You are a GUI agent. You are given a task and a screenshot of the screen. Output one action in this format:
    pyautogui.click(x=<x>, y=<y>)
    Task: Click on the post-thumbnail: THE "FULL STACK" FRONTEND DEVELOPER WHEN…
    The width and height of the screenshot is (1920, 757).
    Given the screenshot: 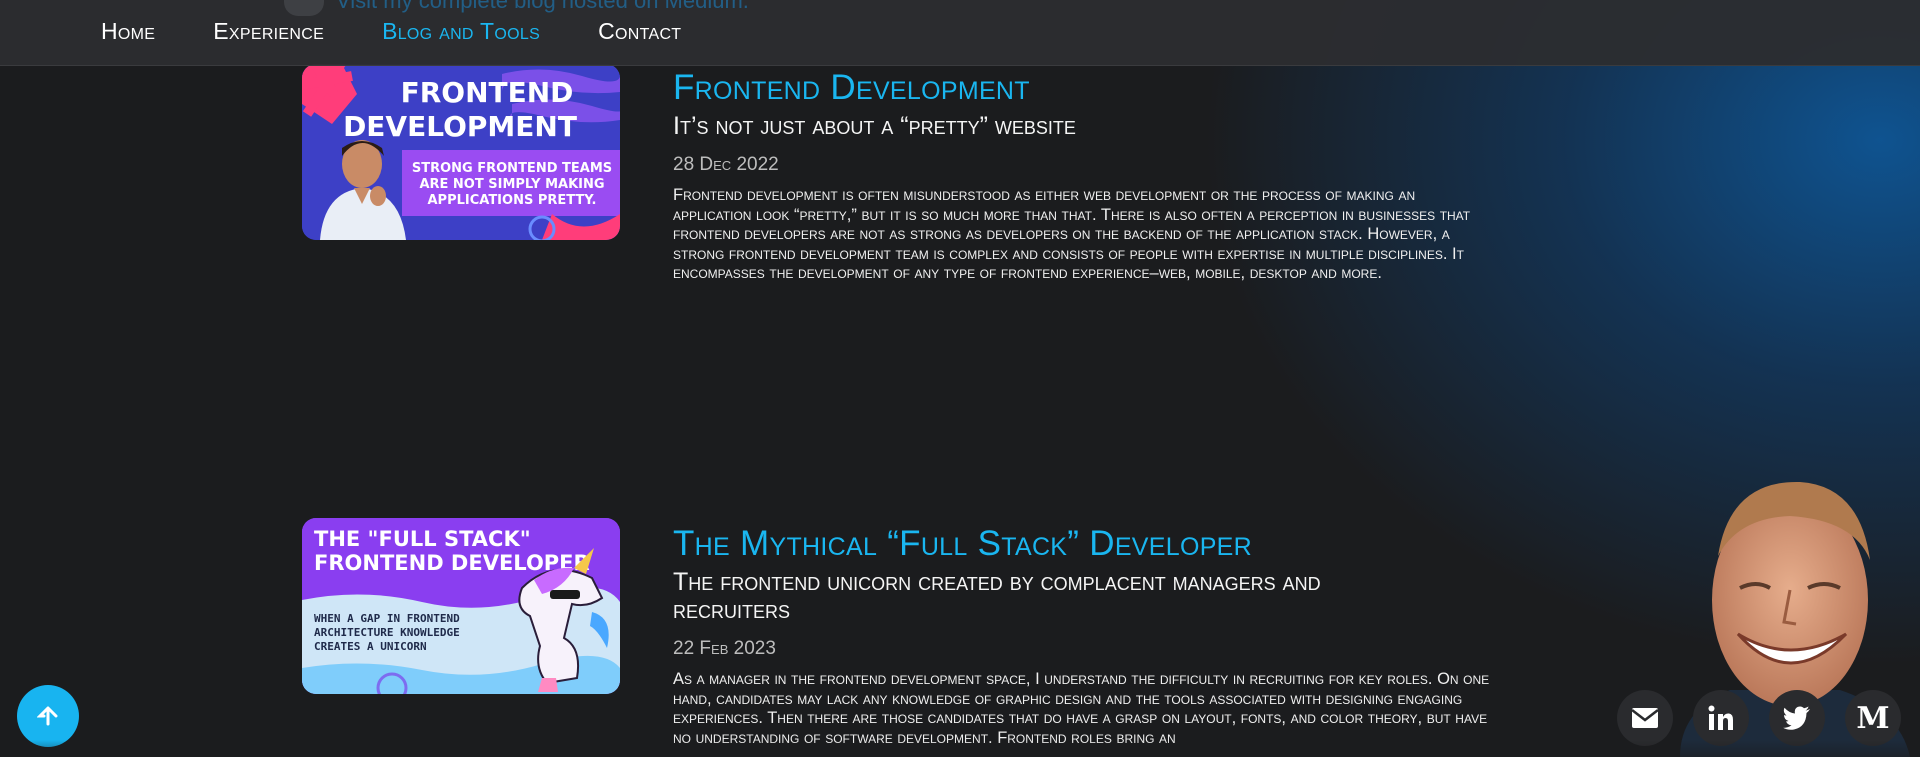 What is the action you would take?
    pyautogui.click(x=461, y=606)
    